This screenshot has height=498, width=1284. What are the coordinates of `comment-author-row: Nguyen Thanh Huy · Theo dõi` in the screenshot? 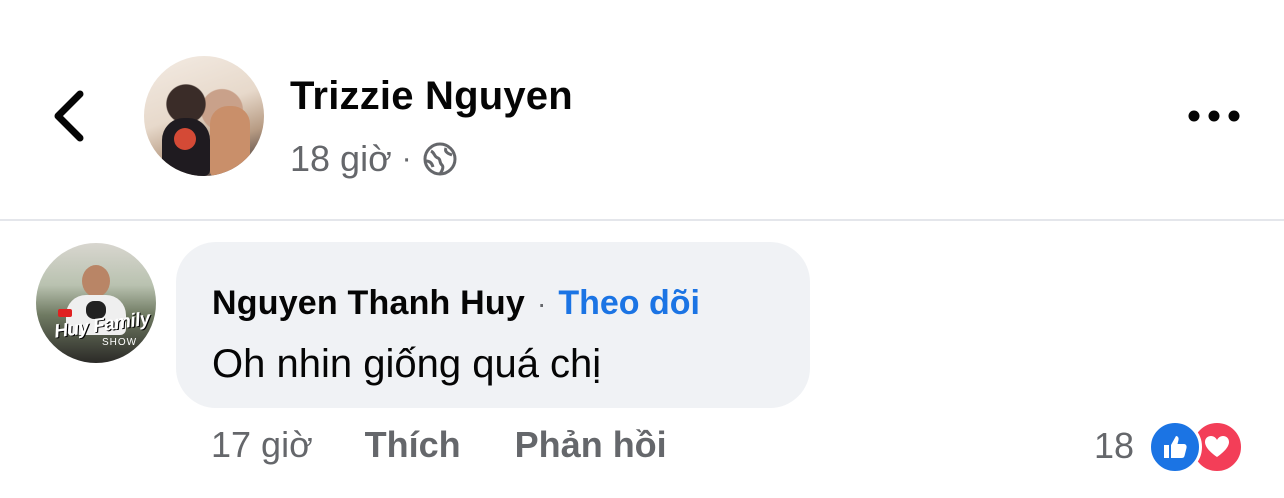 It's located at (456, 303).